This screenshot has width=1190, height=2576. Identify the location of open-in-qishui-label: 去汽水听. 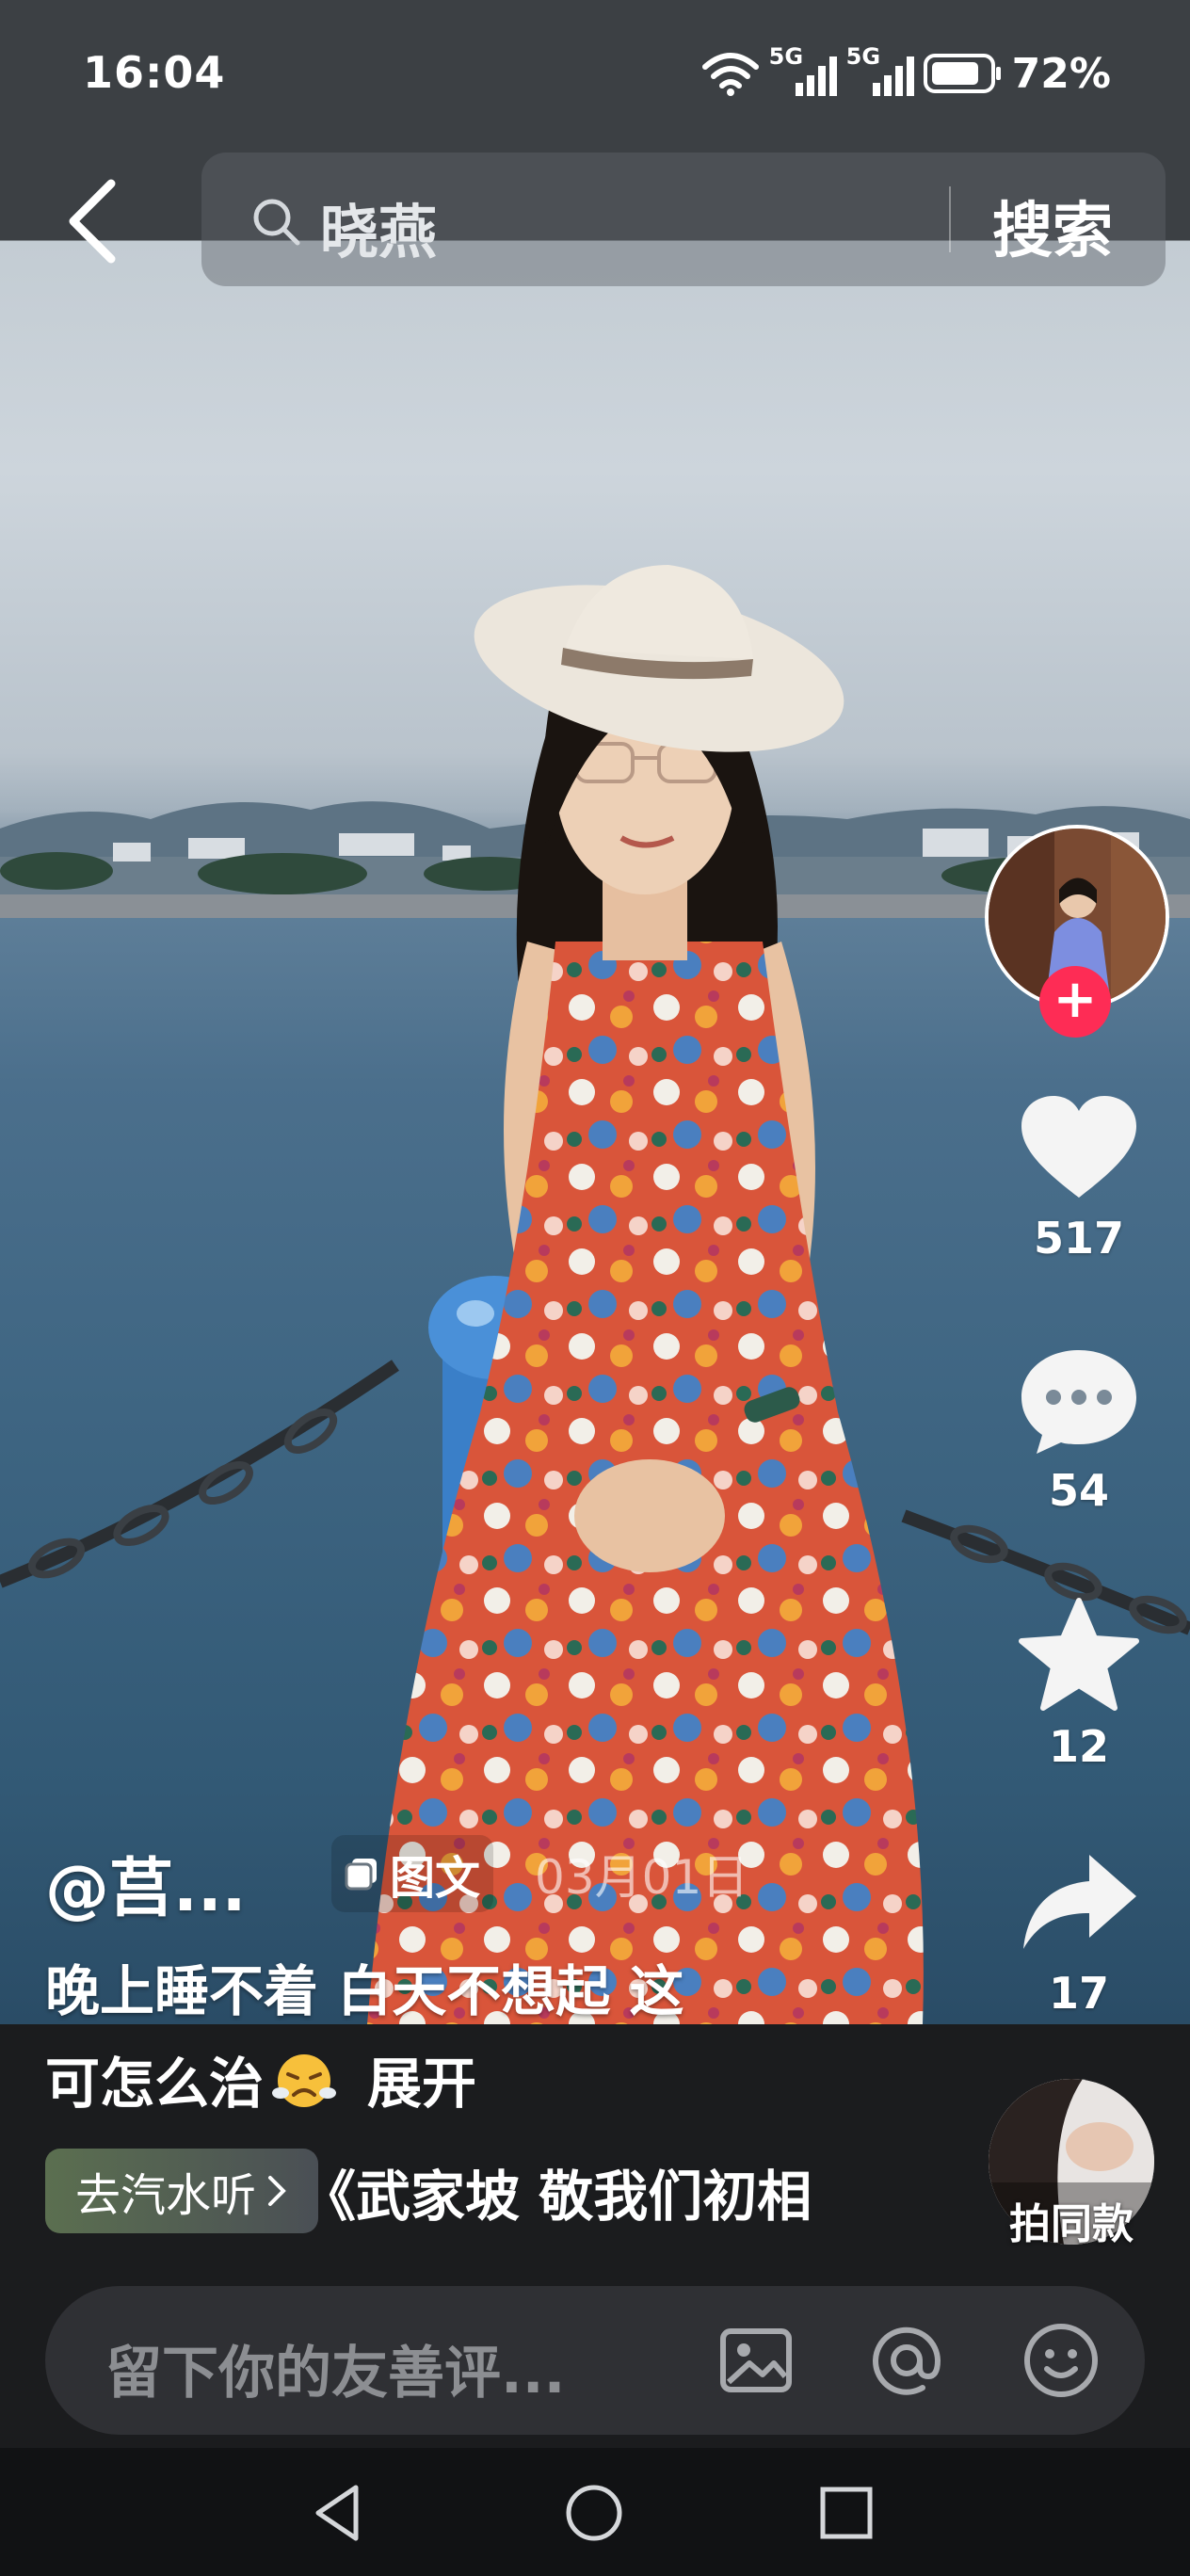
(165, 2195).